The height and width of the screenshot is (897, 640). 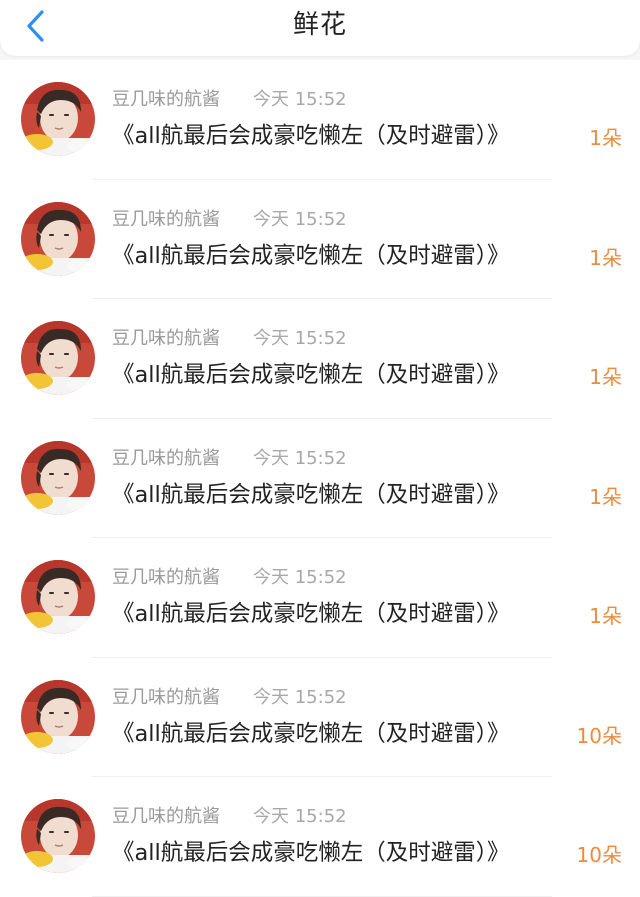 What do you see at coordinates (319, 25) in the screenshot?
I see `page-title: 鲜花` at bounding box center [319, 25].